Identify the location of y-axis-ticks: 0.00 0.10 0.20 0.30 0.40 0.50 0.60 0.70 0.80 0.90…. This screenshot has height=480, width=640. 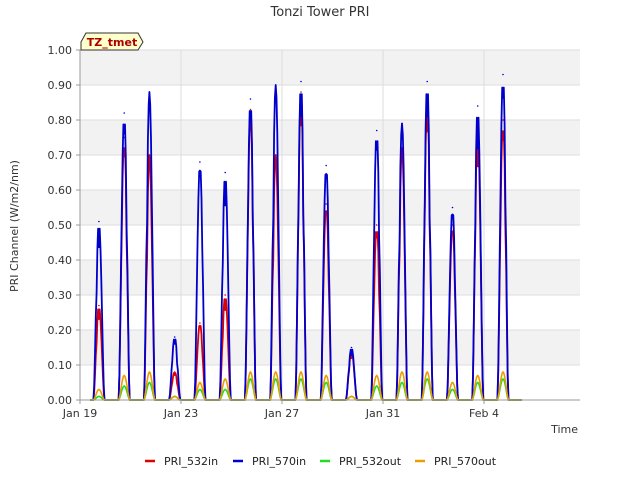
(64, 225).